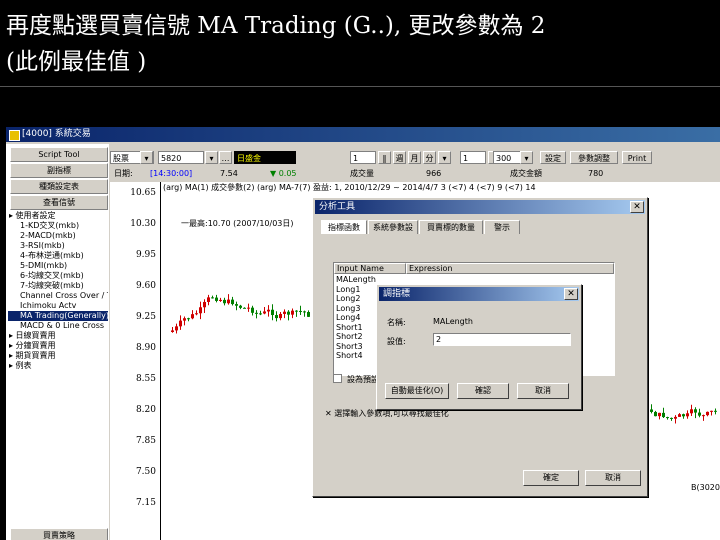  What do you see at coordinates (596, 173) in the screenshot?
I see `amount-value: 780` at bounding box center [596, 173].